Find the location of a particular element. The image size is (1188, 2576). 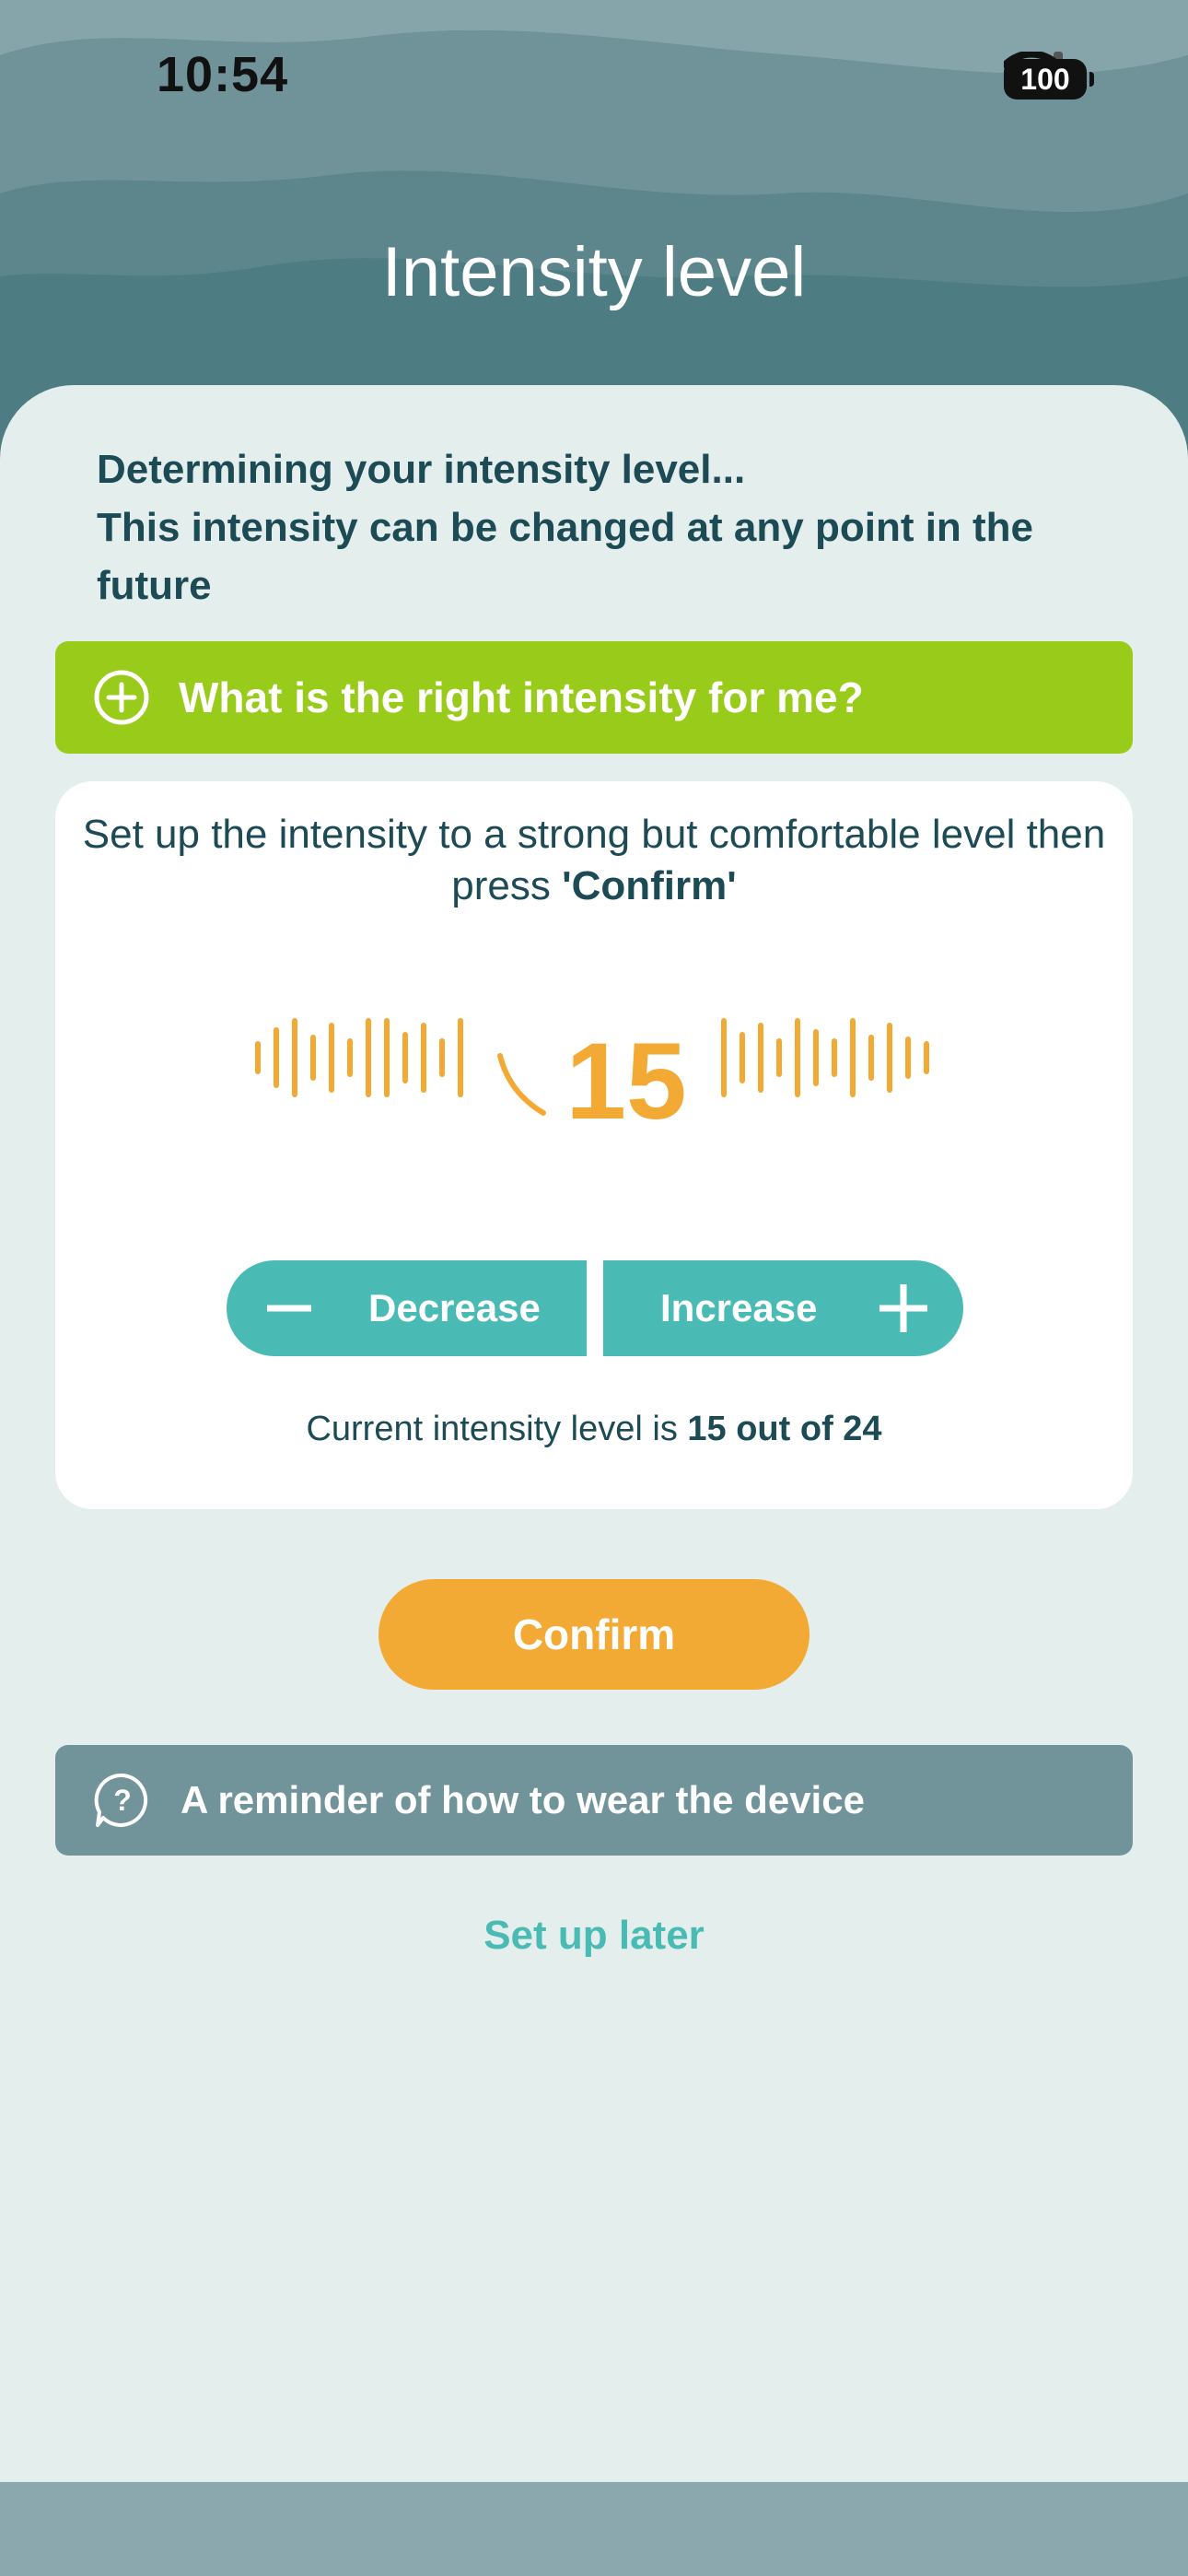

current-intensity-text: Current intensity level is 15 out of 24 is located at coordinates (594, 1429).